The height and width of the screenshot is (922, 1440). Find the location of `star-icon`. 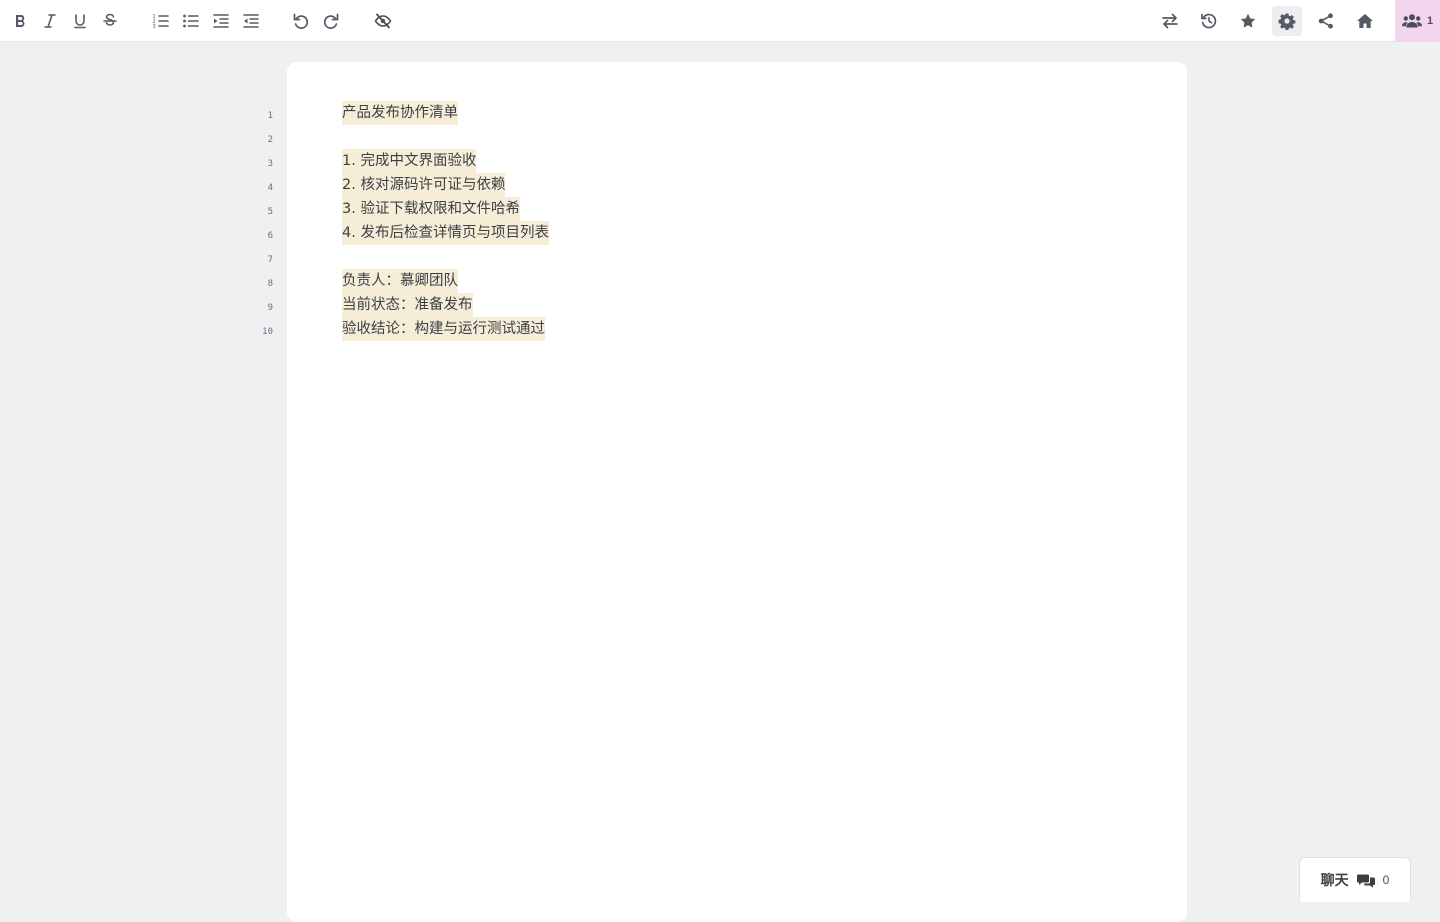

star-icon is located at coordinates (1248, 20).